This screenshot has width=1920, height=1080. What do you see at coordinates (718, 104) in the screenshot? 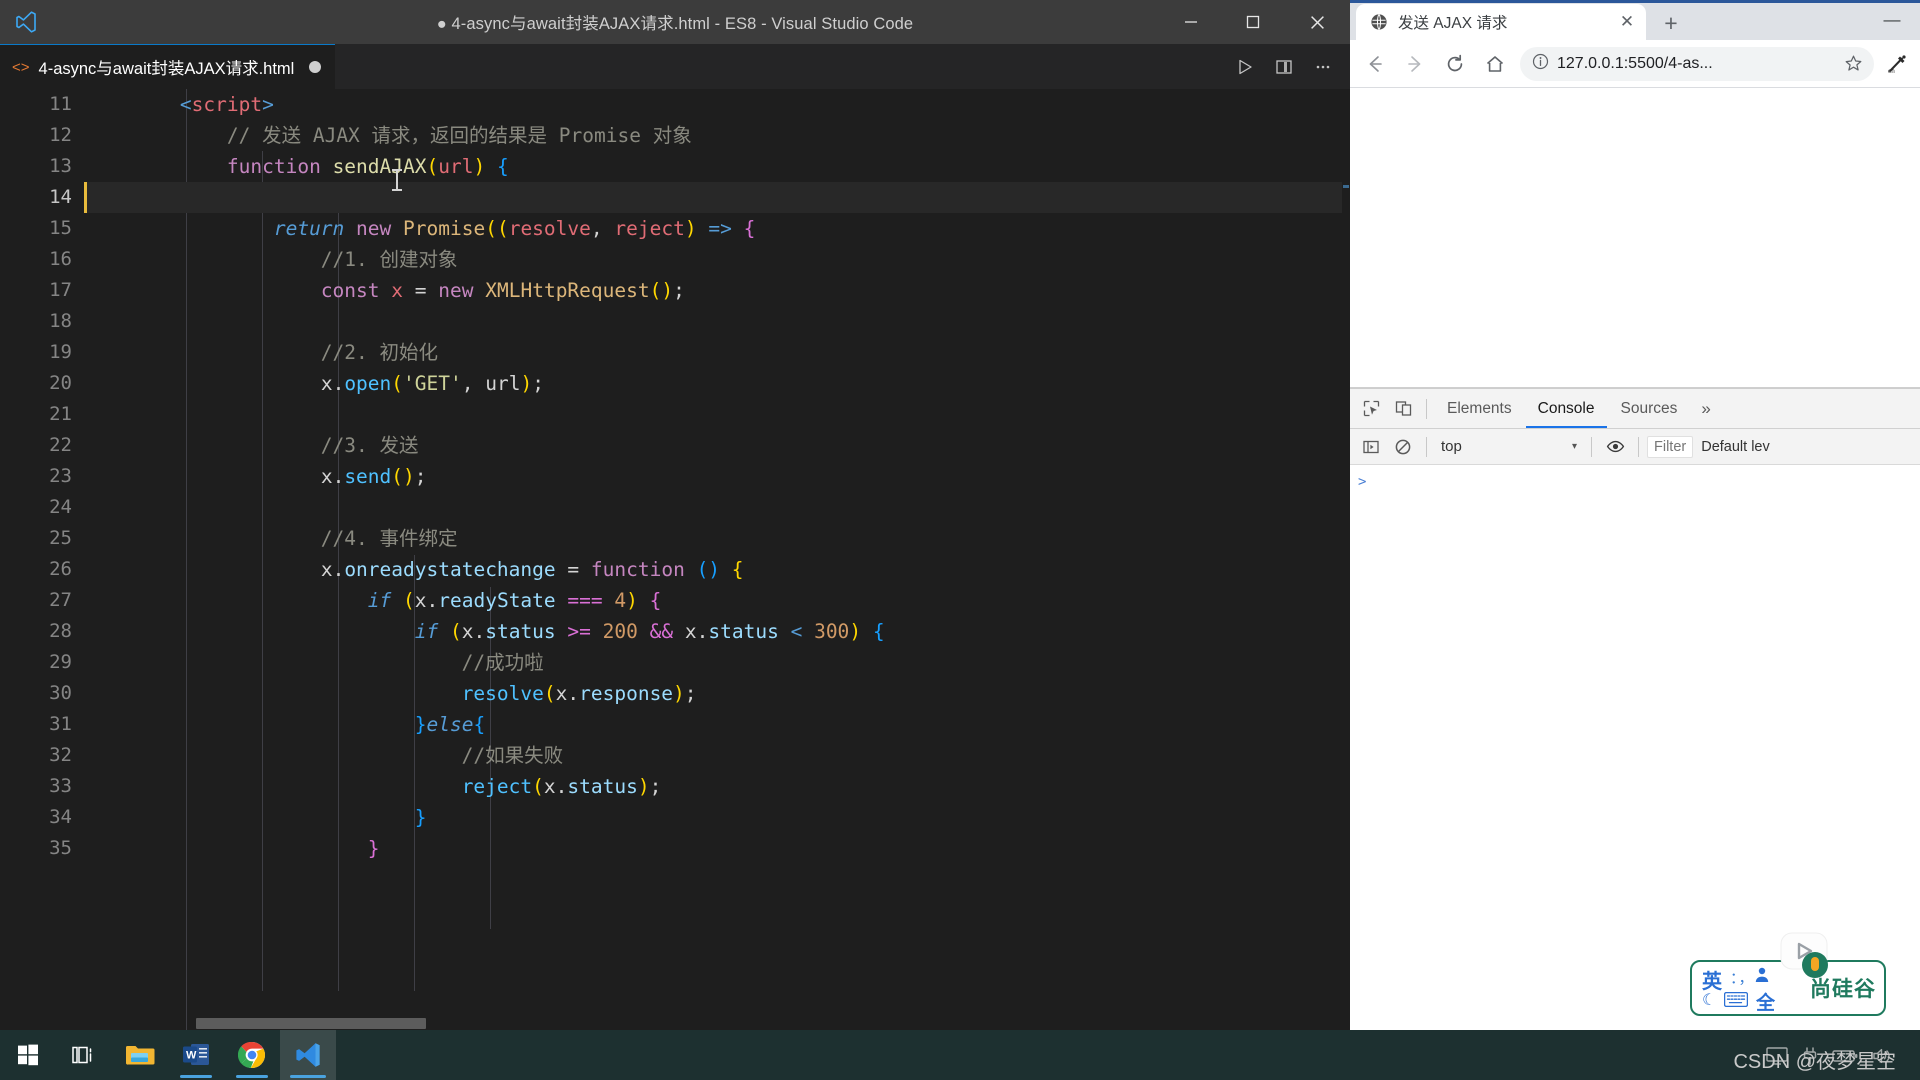
I see `code-line: <script>` at bounding box center [718, 104].